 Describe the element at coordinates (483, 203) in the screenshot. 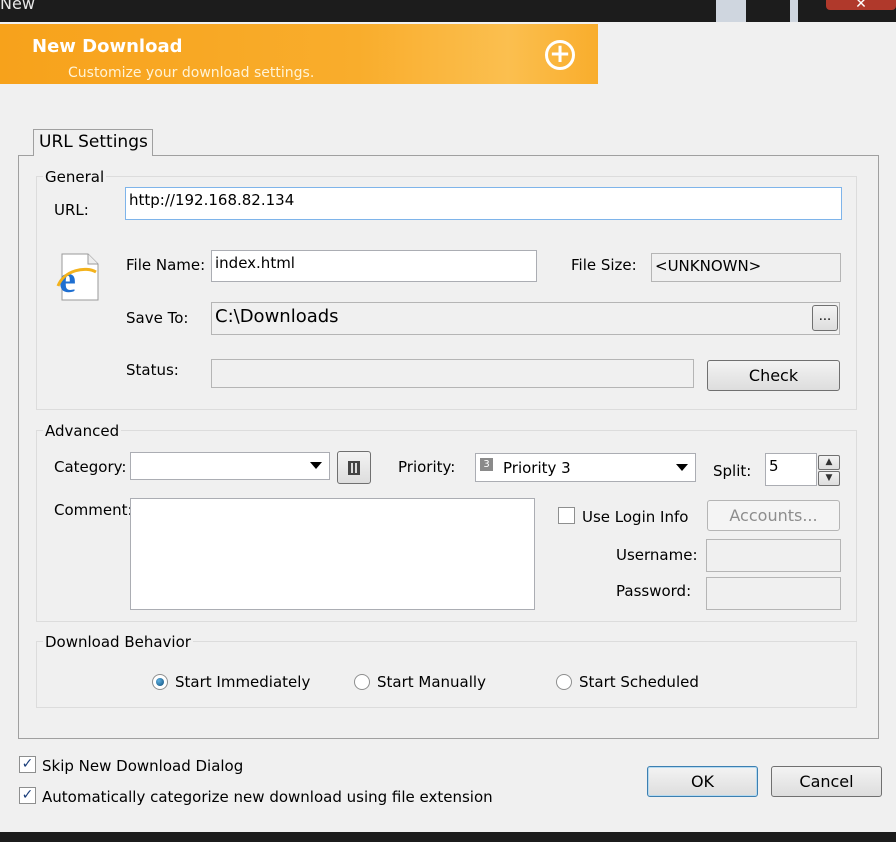

I see `url-input: http://192.168.82.134` at that location.